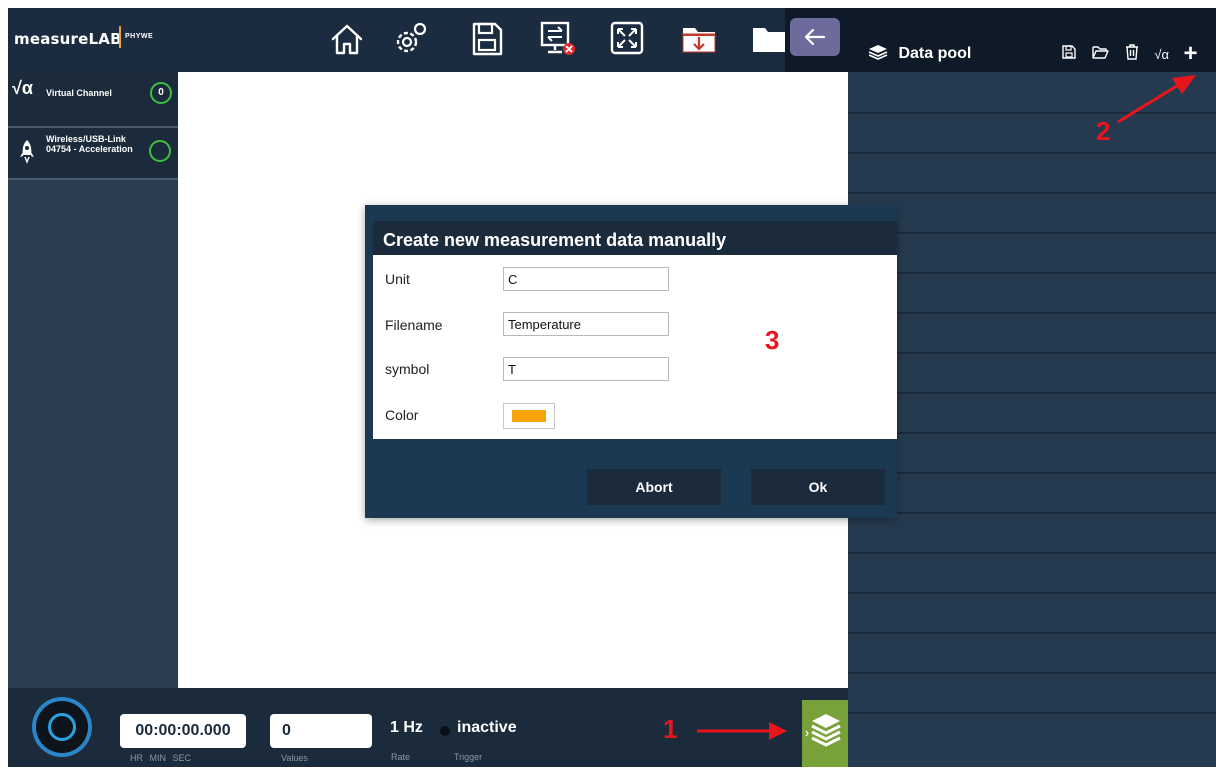 The image size is (1216, 772). What do you see at coordinates (586, 279) in the screenshot?
I see `unit-input` at bounding box center [586, 279].